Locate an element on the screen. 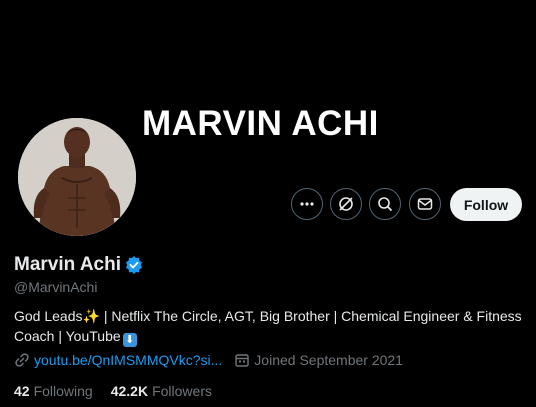 This screenshot has height=407, width=536. grok-icon is located at coordinates (346, 204).